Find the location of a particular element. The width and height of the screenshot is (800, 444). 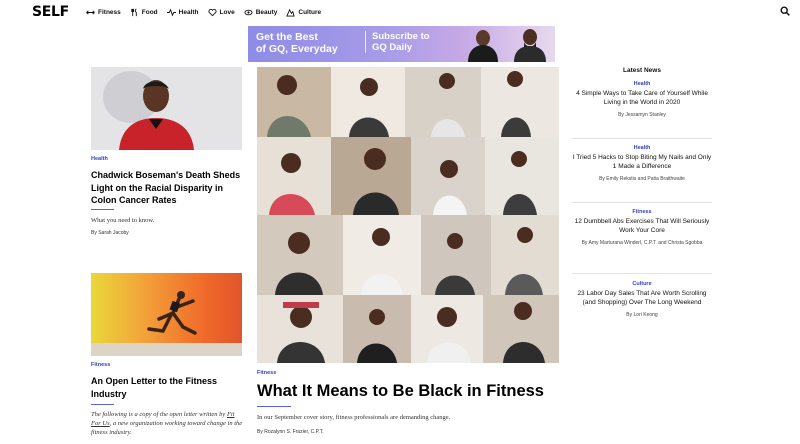

nav-label: Love is located at coordinates (227, 12).